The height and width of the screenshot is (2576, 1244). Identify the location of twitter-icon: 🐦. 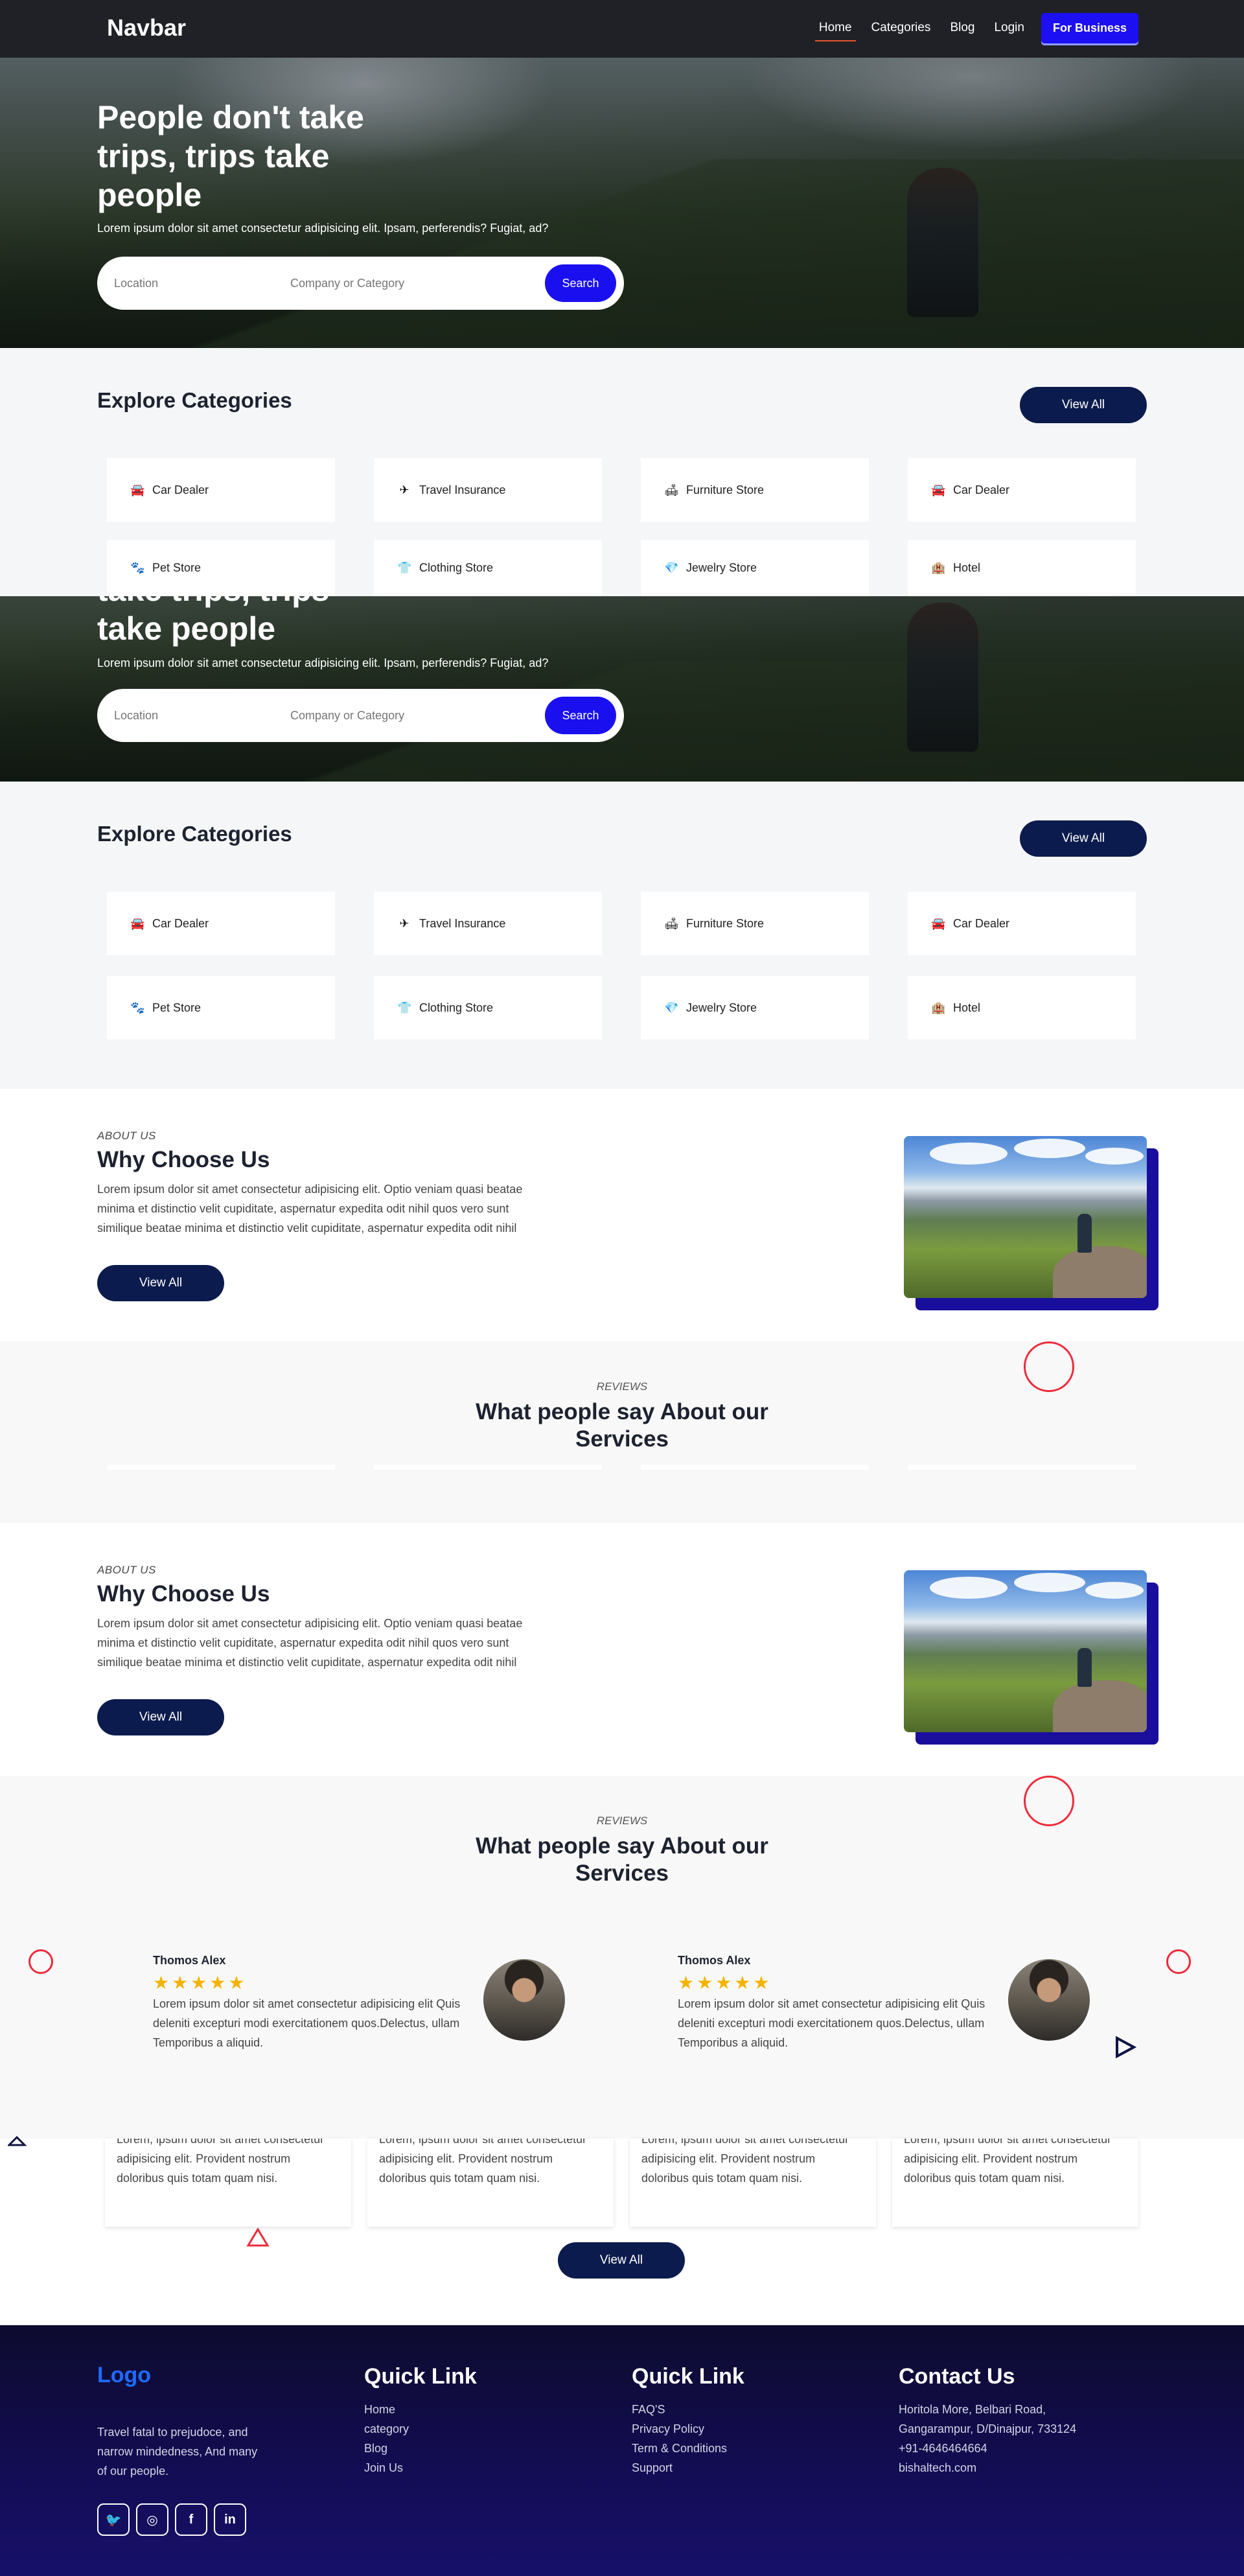
(113, 2519).